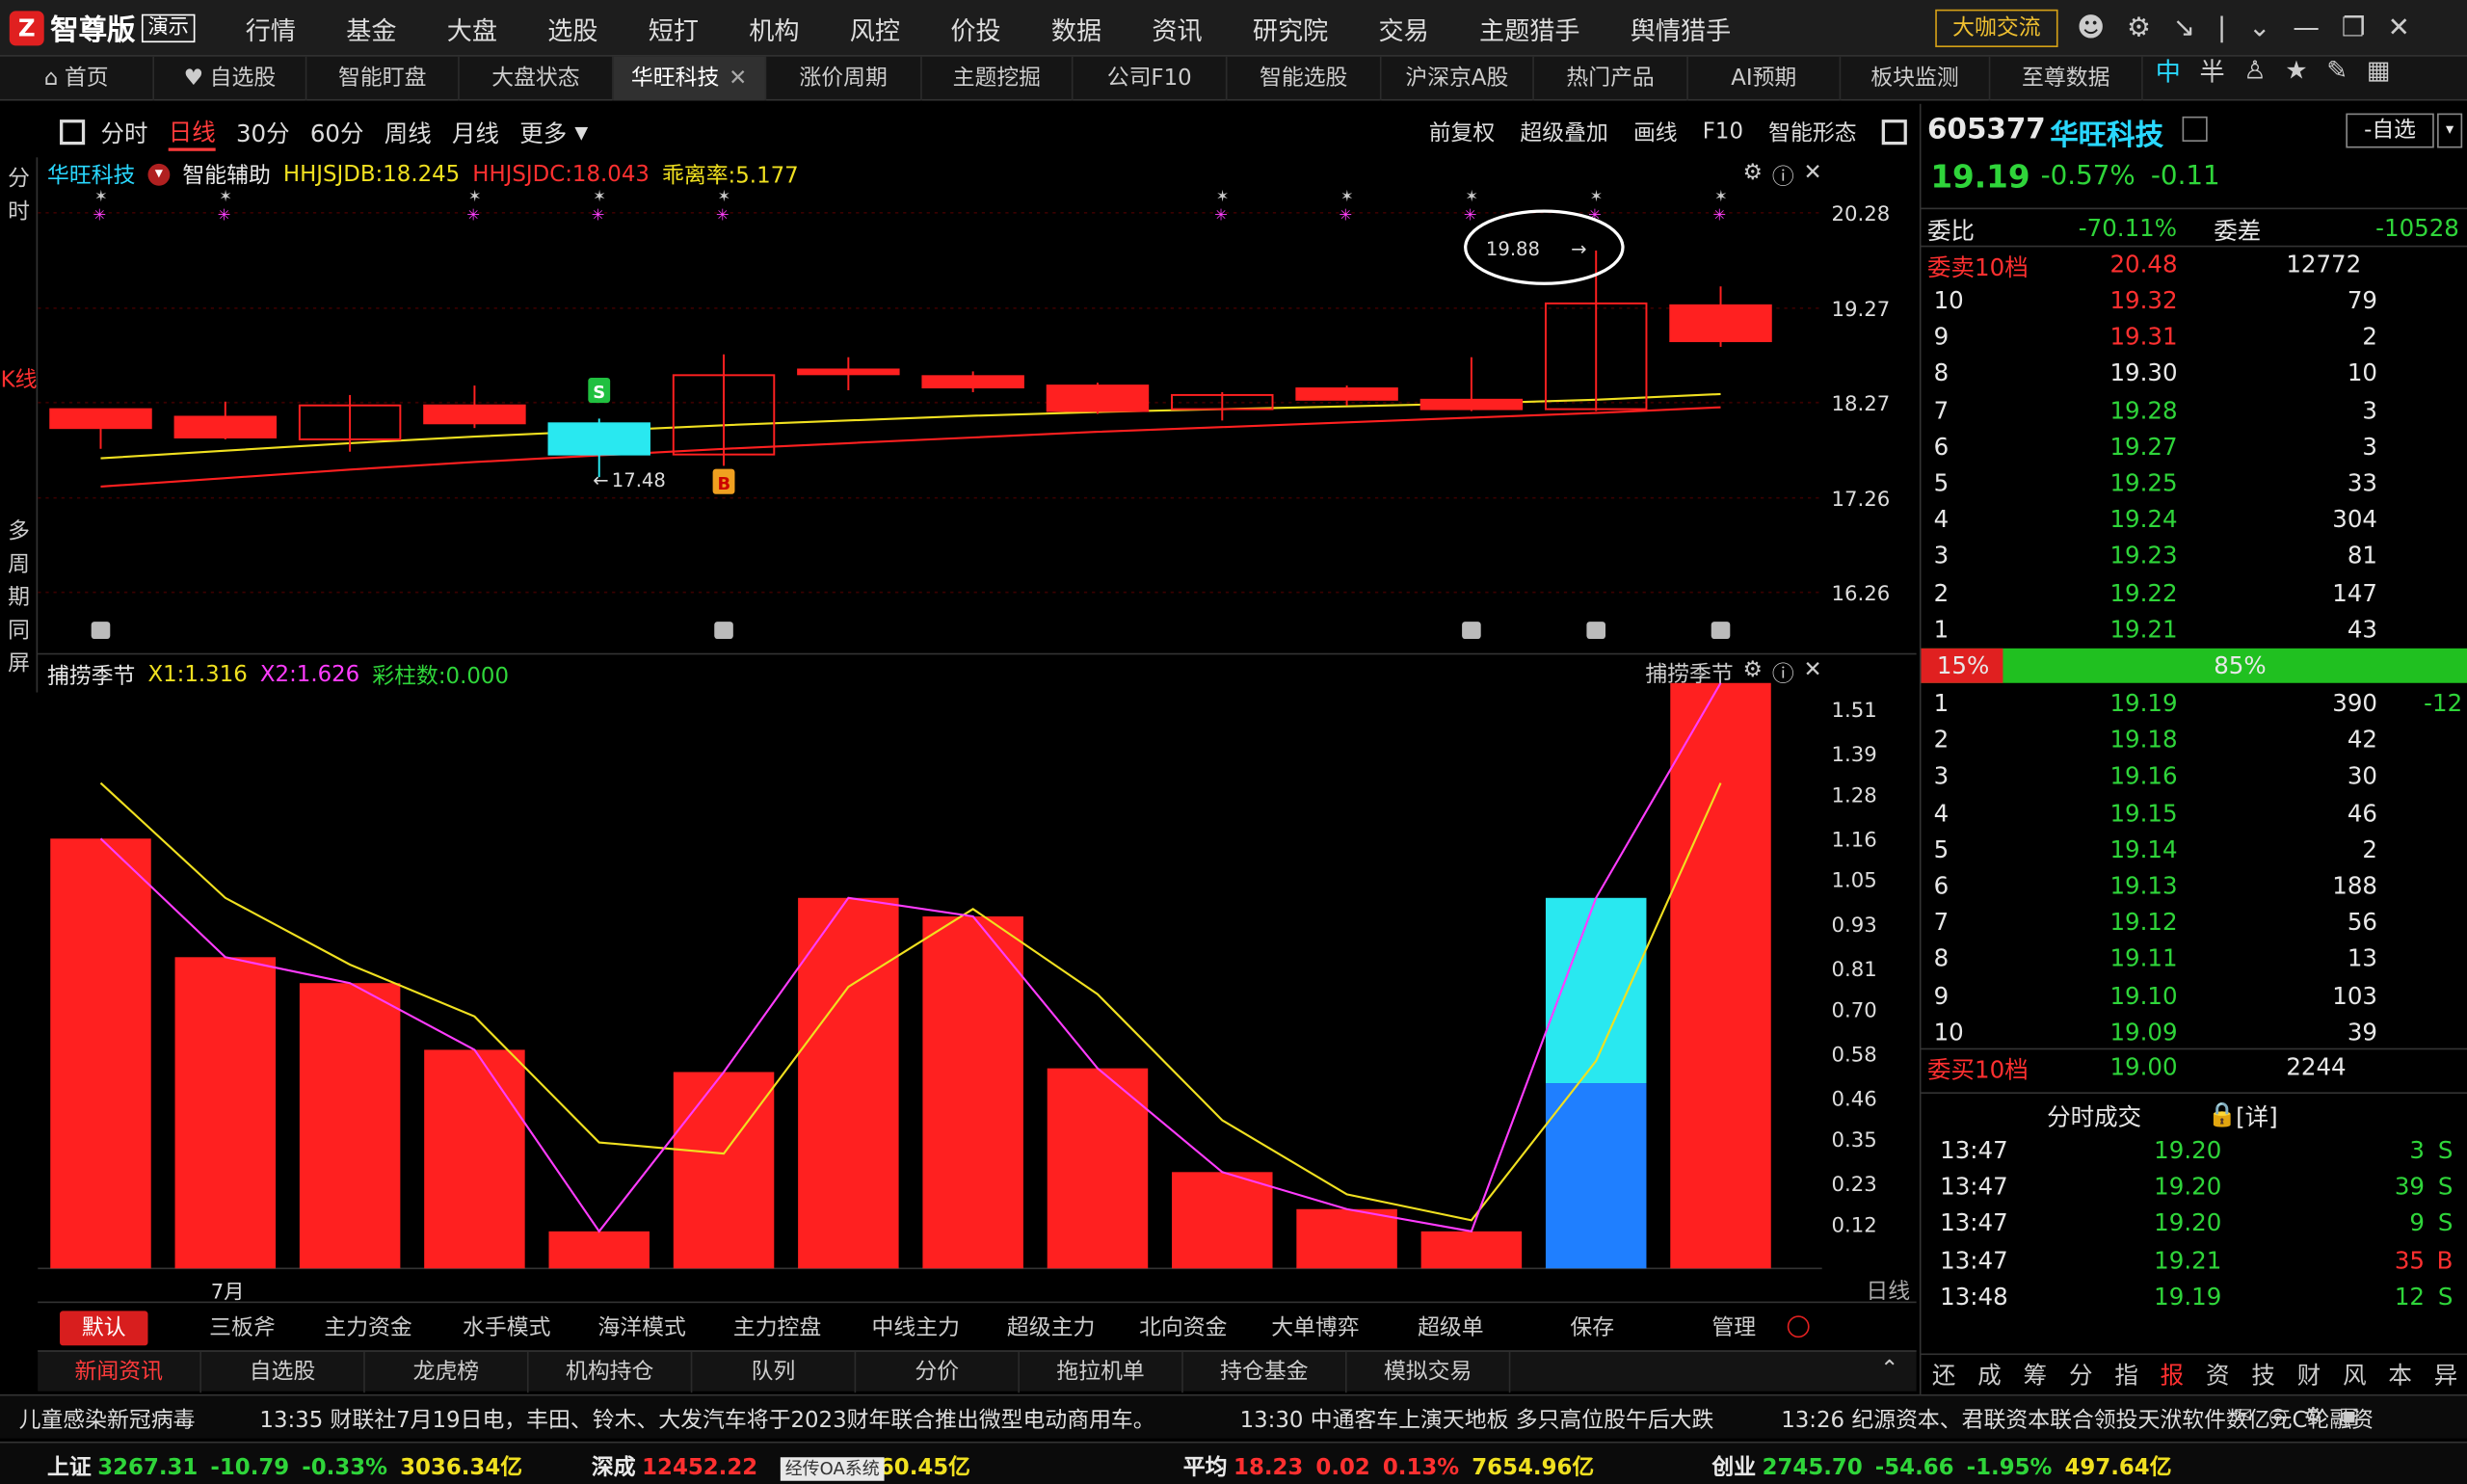 The height and width of the screenshot is (1484, 2467). I want to click on quote-tab: 技, so click(2263, 1374).